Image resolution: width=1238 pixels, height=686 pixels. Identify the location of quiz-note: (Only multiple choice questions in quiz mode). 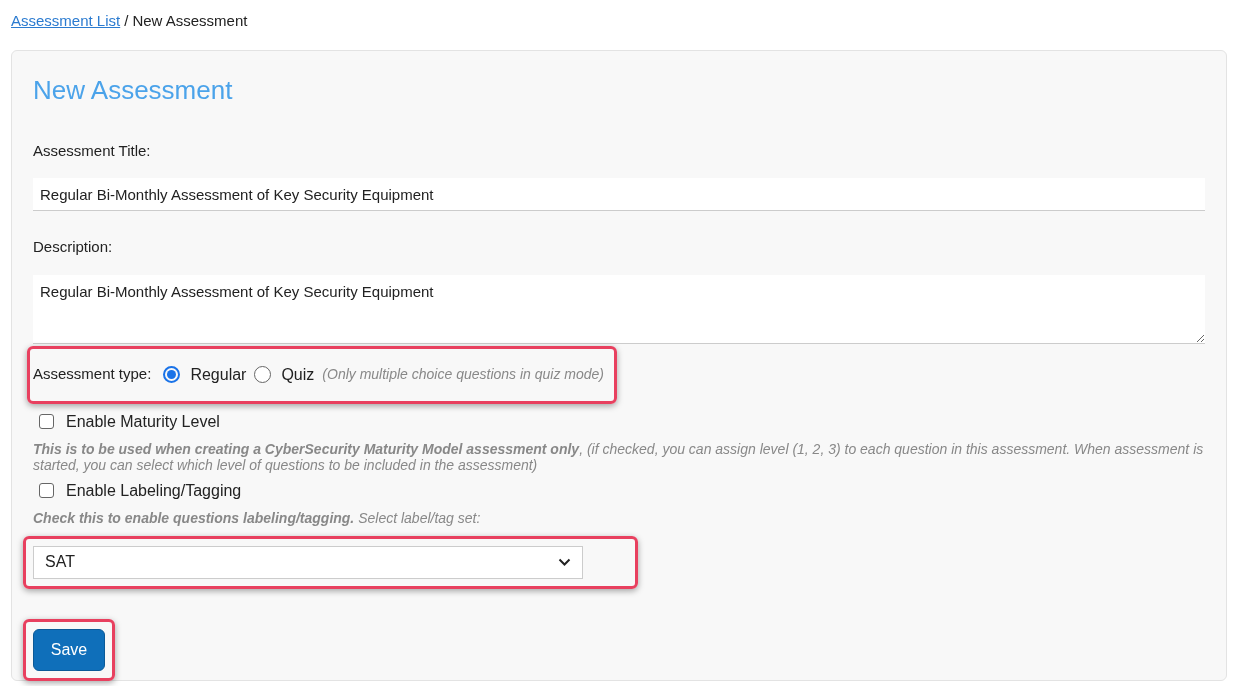
(463, 374).